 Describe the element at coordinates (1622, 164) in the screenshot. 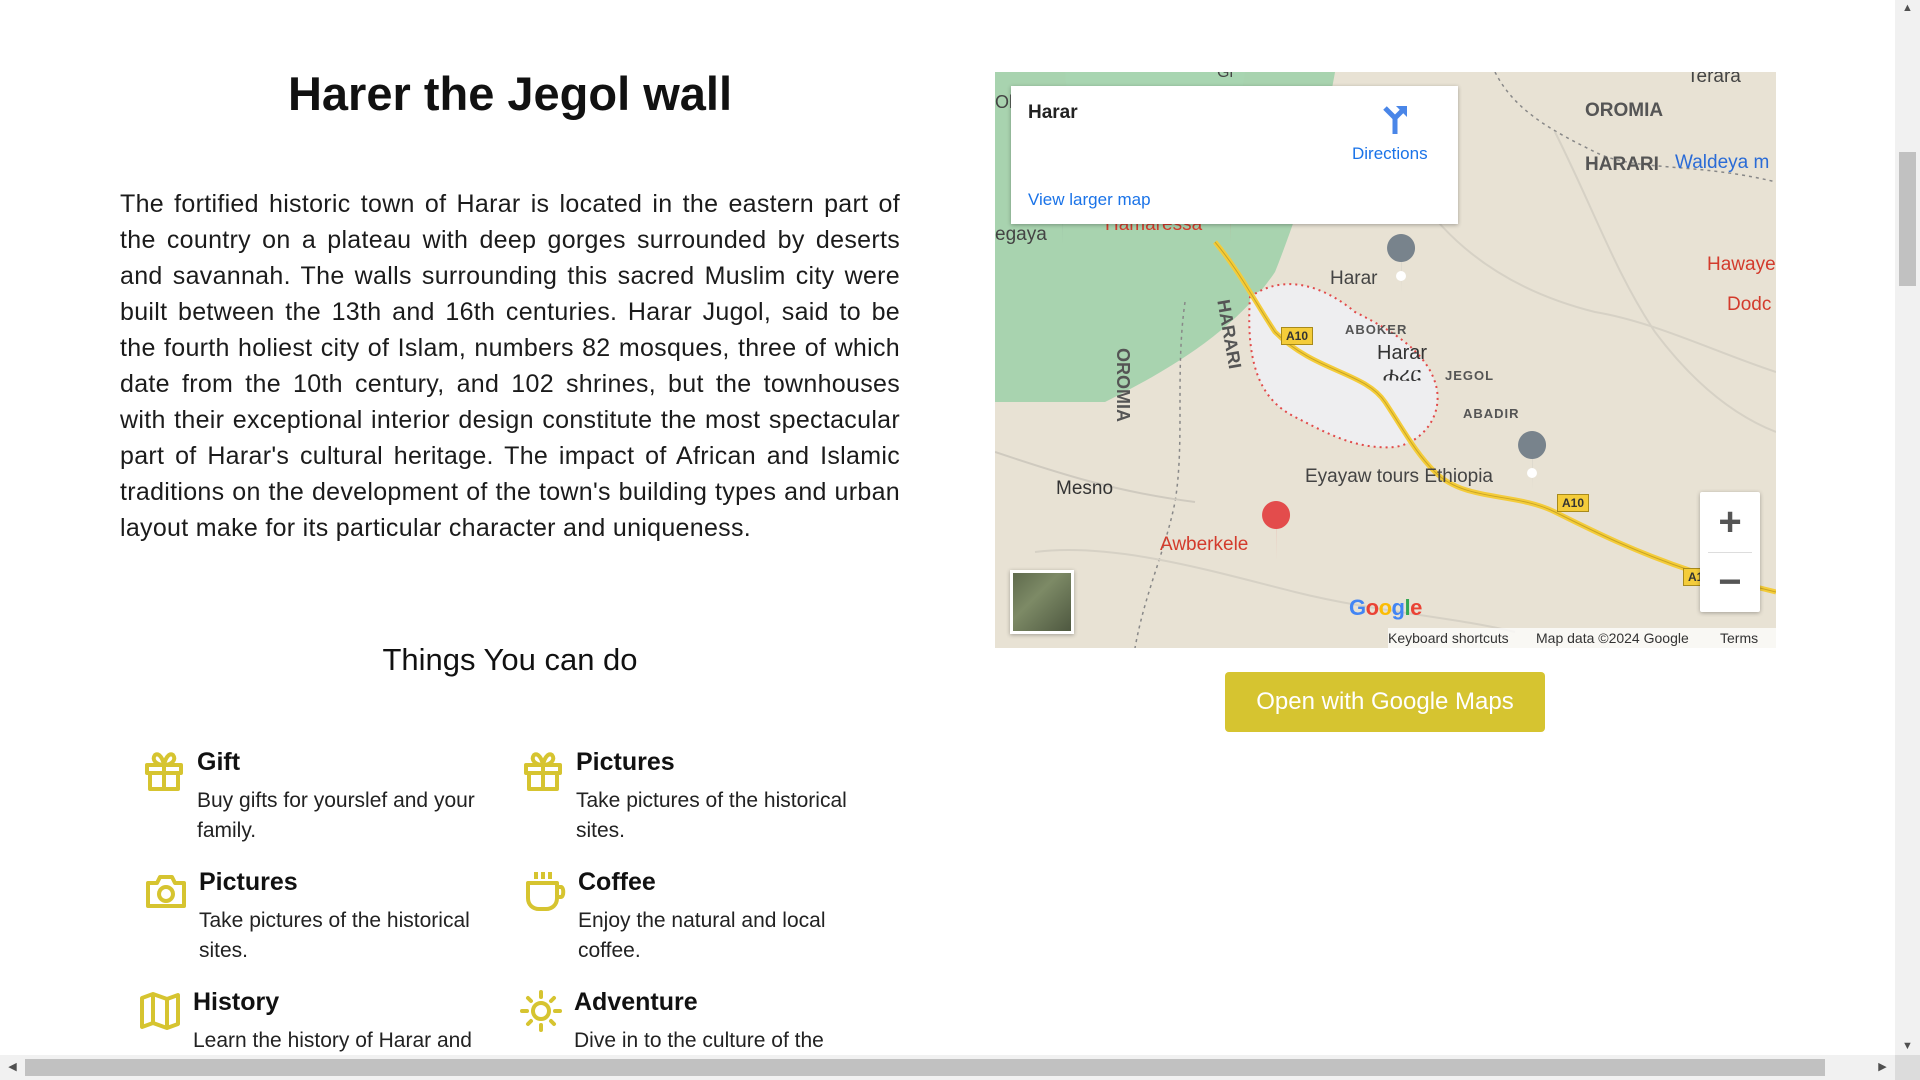

I see `map-label: HARARI` at that location.